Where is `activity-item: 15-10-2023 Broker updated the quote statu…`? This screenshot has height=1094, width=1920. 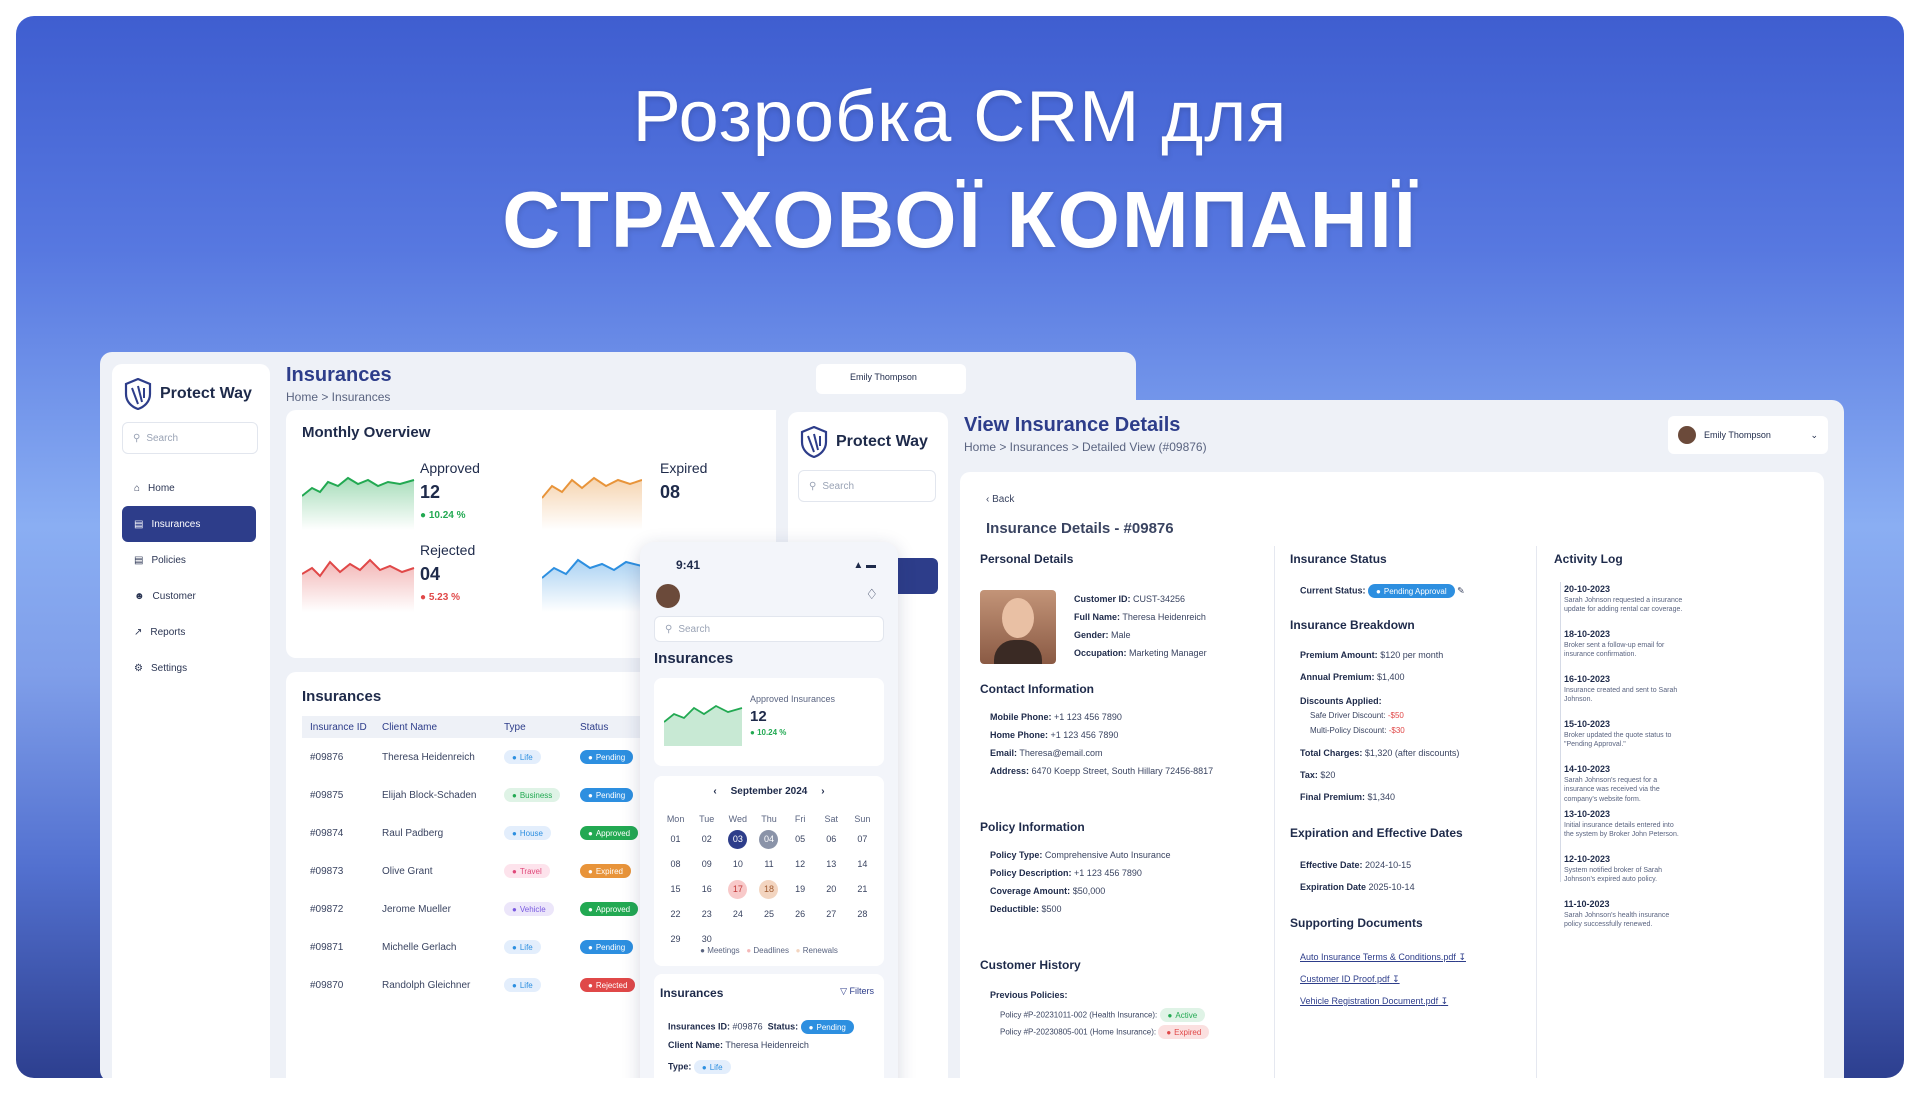
activity-item: 15-10-2023 Broker updated the quote statu… is located at coordinates (1624, 734).